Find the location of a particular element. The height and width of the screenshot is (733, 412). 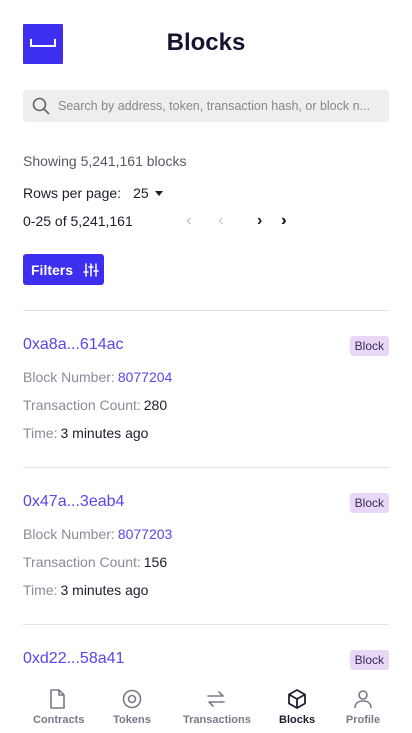

rows-per-page-label: Rows per page: is located at coordinates (72, 193).